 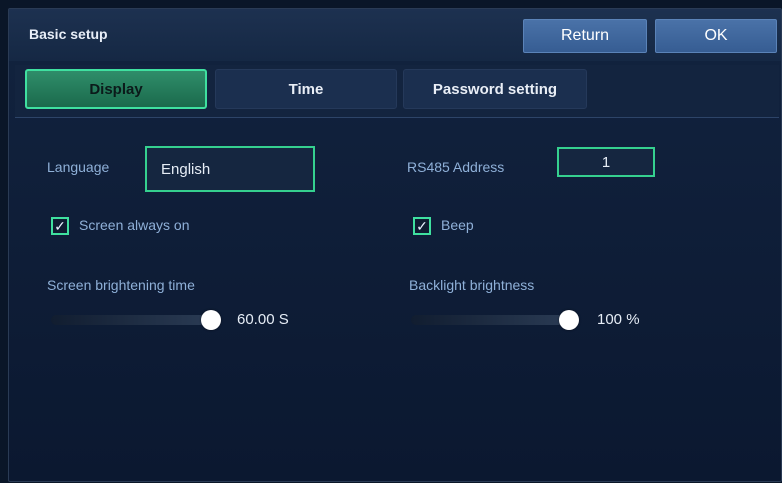 I want to click on window-title: Basic setup, so click(x=68, y=34).